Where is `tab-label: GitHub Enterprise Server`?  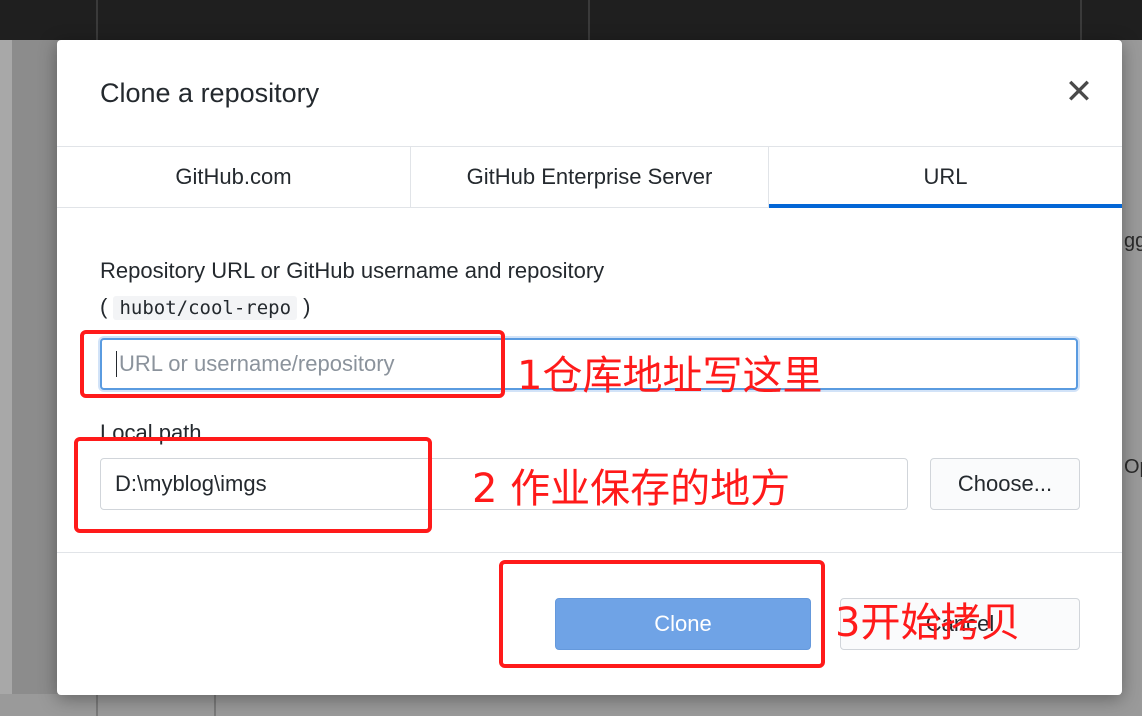
tab-label: GitHub Enterprise Server is located at coordinates (589, 176).